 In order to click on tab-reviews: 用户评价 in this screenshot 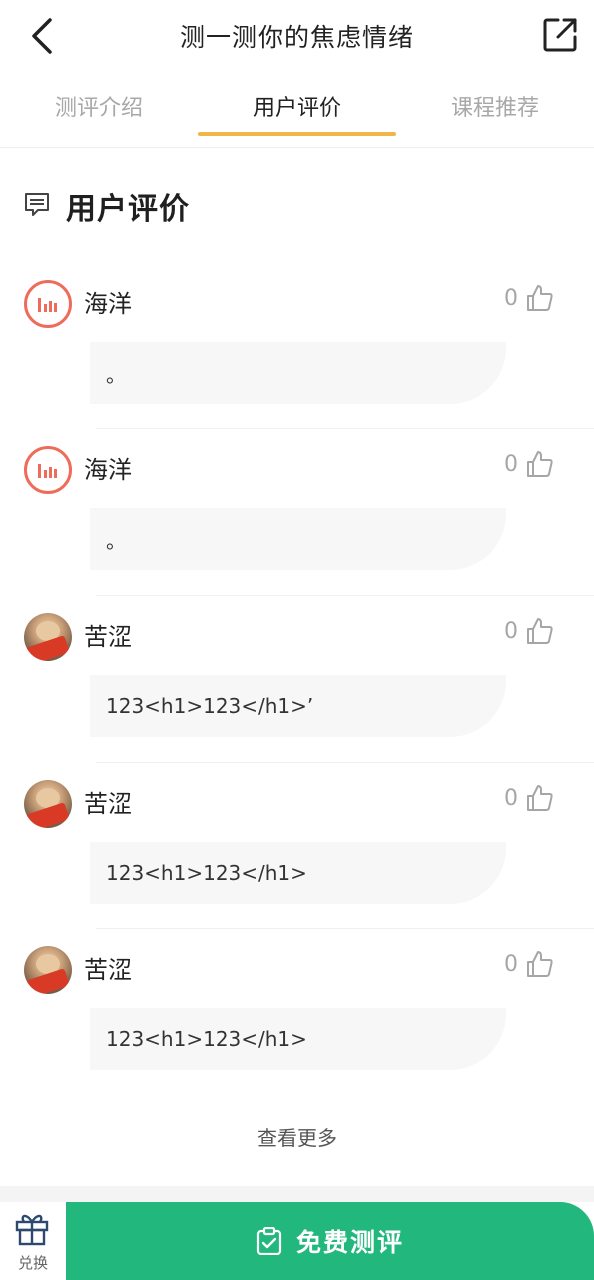, I will do `click(297, 106)`.